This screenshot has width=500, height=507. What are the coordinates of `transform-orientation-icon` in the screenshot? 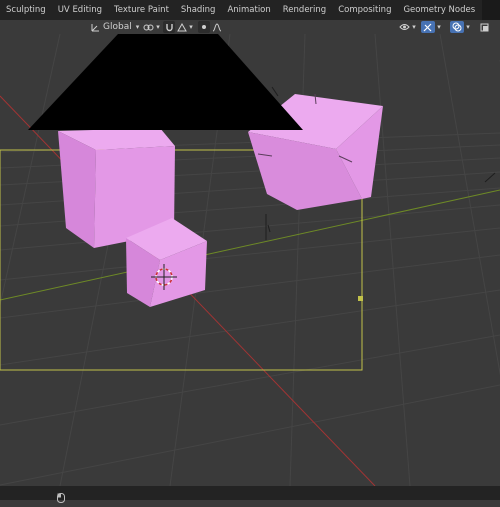 It's located at (95, 27).